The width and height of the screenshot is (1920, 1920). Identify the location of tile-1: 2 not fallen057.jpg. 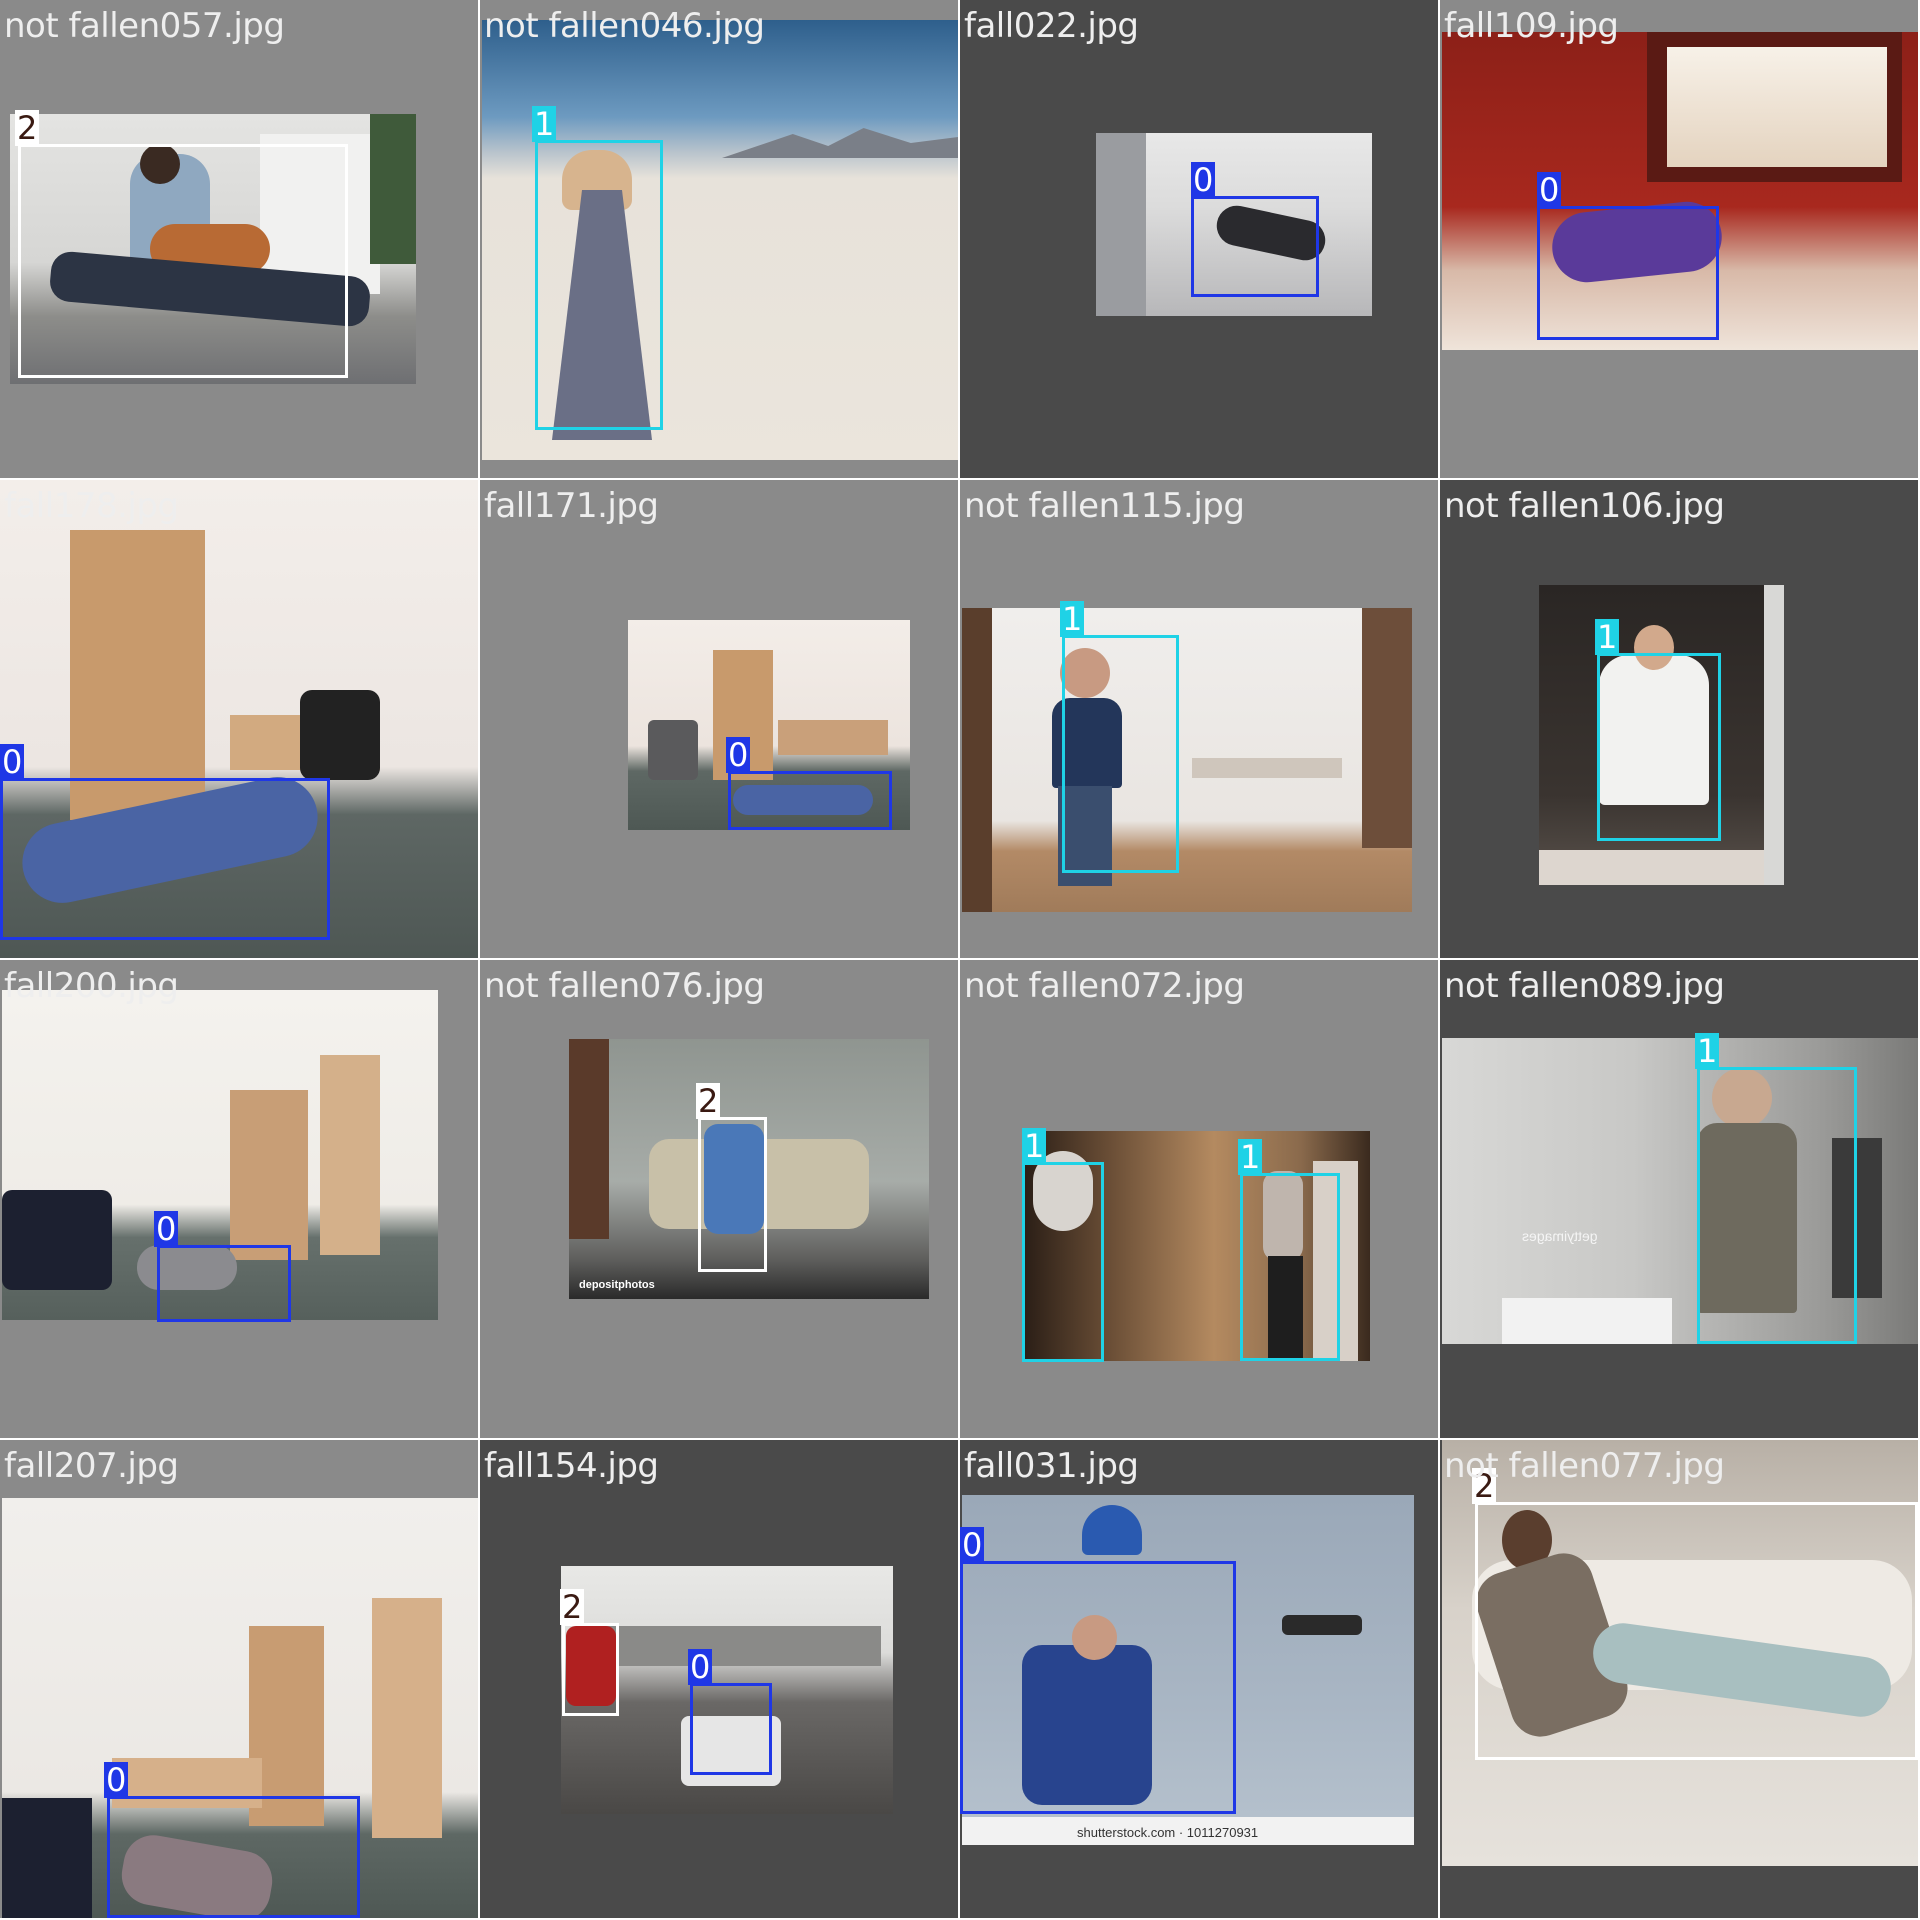
(239, 239).